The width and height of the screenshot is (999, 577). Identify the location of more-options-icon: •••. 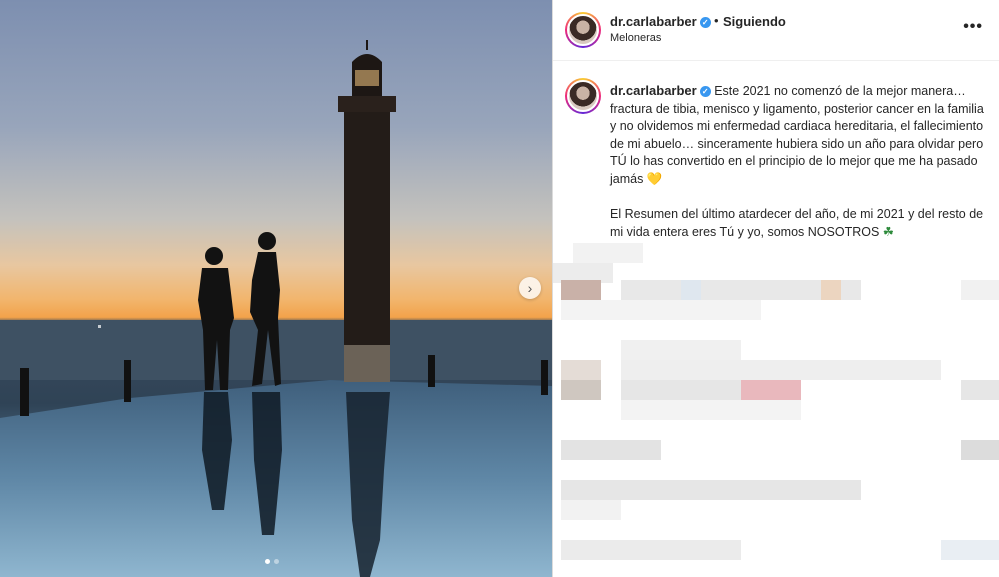
(973, 27).